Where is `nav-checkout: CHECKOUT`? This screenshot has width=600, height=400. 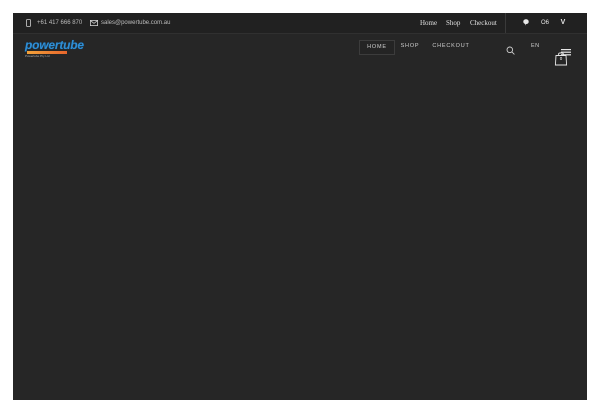
nav-checkout: CHECKOUT is located at coordinates (451, 46).